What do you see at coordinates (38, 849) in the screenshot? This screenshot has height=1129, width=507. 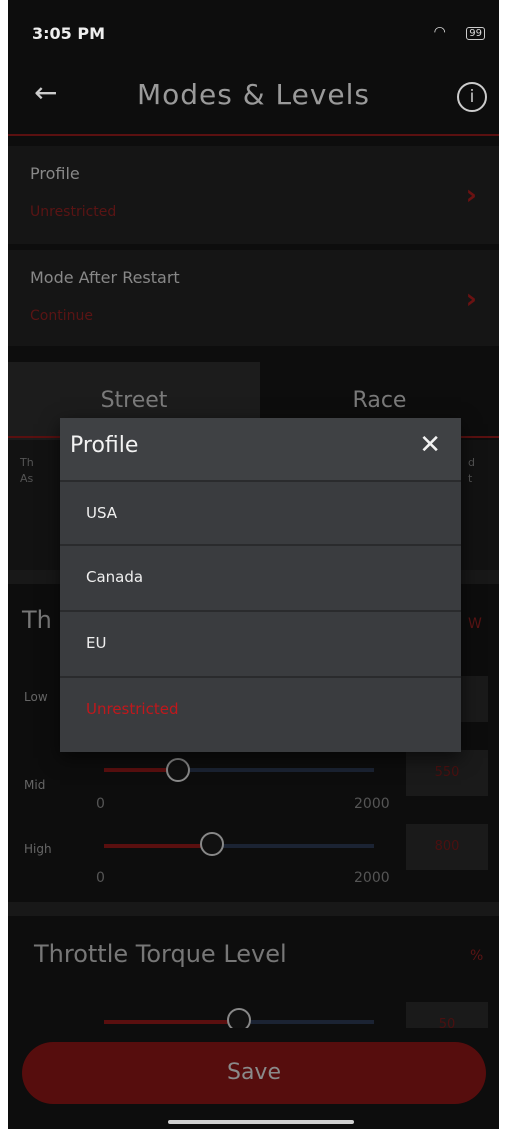 I see `level-label-high: High` at bounding box center [38, 849].